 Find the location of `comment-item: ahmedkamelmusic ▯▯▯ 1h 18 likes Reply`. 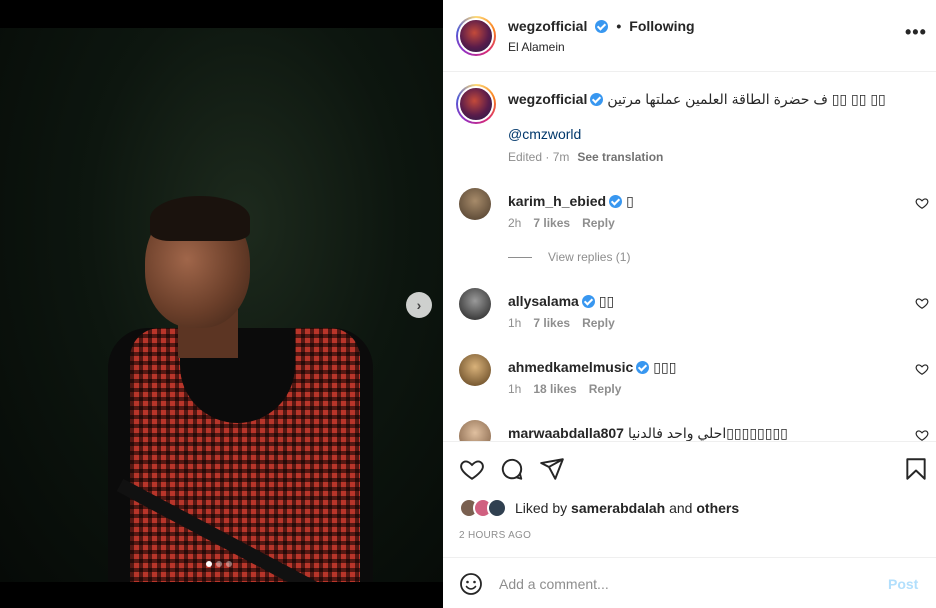

comment-item: ahmedkamelmusic ▯▯▯ 1h 18 likes Reply is located at coordinates (689, 386).